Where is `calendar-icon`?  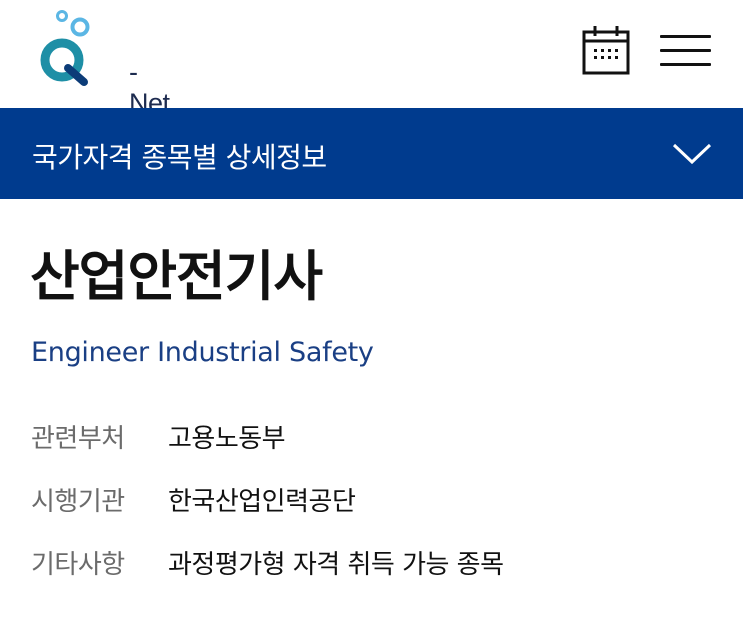
calendar-icon is located at coordinates (606, 50).